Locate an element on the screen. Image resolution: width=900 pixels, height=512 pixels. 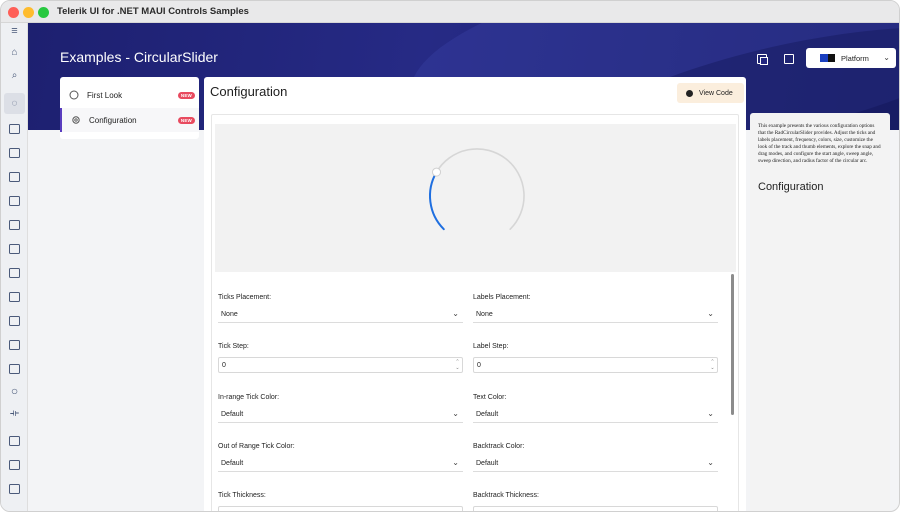
slider-nav-icon: ⟛ is located at coordinates (14, 413).